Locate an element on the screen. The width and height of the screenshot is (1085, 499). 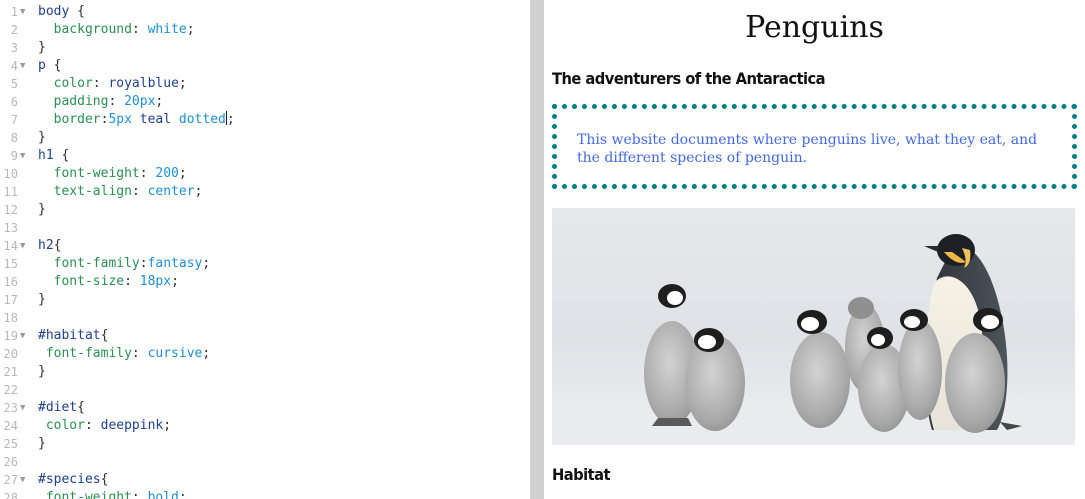
code-line: 15 font-family:fantasy; is located at coordinates (265, 264).